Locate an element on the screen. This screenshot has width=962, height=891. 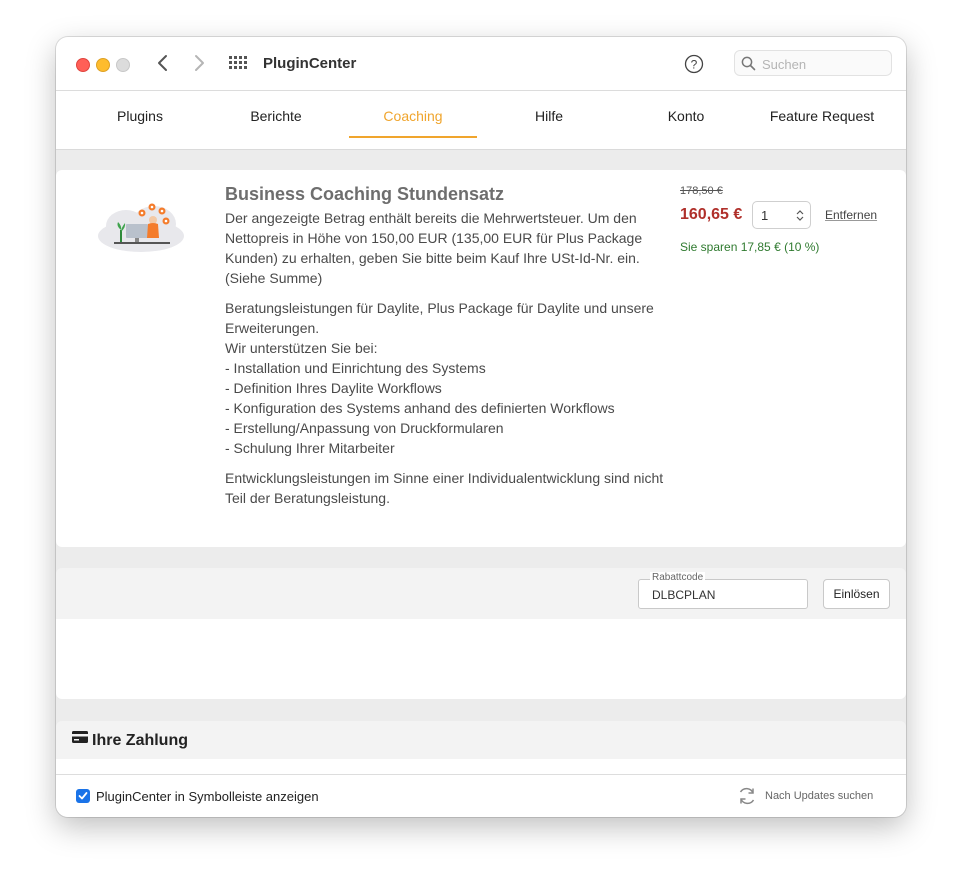
search-icon is located at coordinates (748, 63).